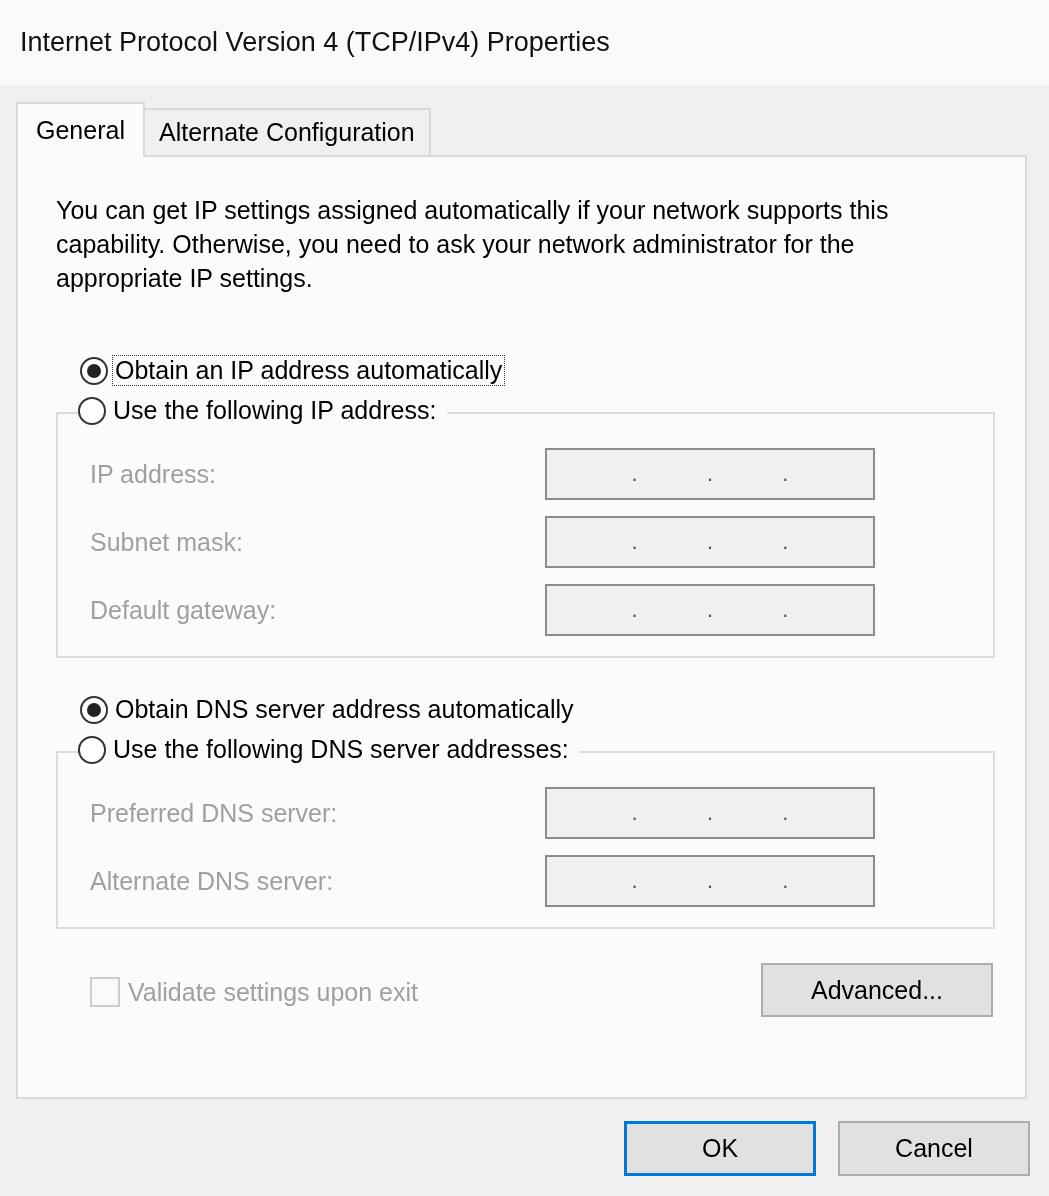 This screenshot has height=1196, width=1049. Describe the element at coordinates (934, 1148) in the screenshot. I see `cancel-button: Cancel` at that location.